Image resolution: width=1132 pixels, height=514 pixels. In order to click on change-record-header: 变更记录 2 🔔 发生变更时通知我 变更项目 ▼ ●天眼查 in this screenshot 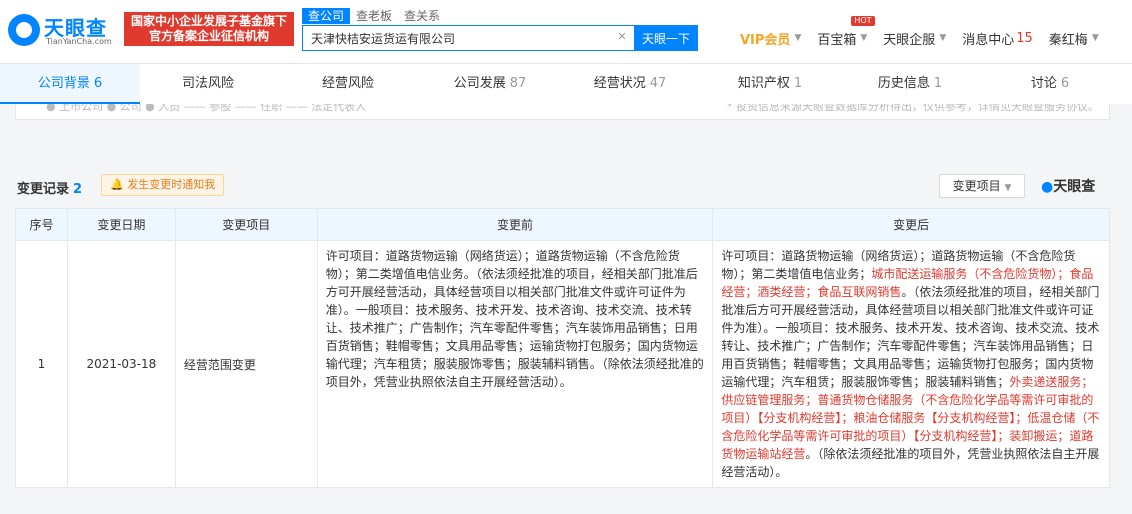, I will do `click(562, 186)`.